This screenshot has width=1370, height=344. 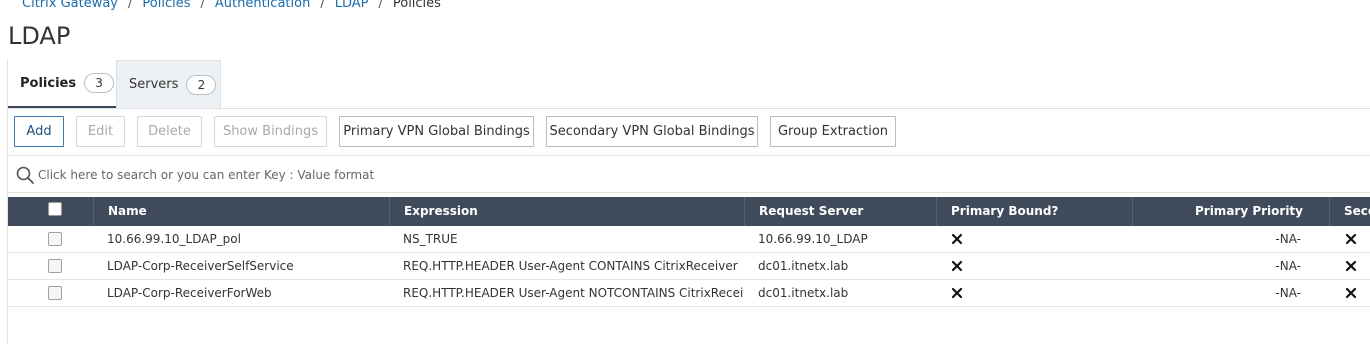 What do you see at coordinates (270, 131) in the screenshot?
I see `show-bindings-button: Show Bindings` at bounding box center [270, 131].